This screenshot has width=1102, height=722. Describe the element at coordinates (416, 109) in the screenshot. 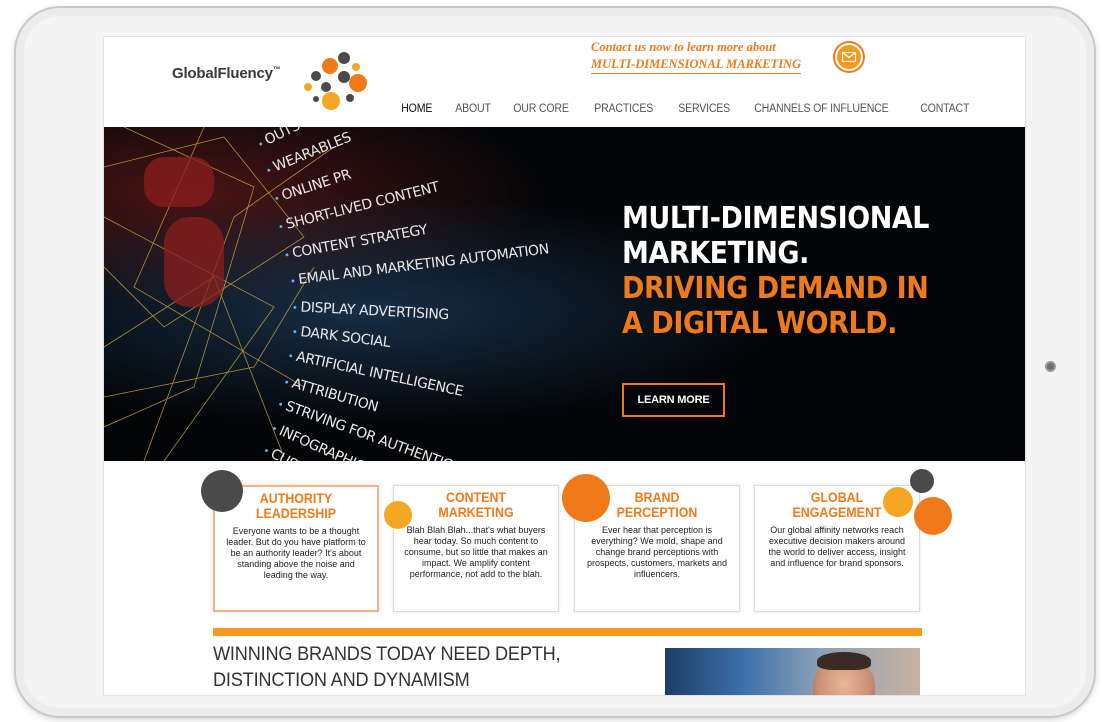

I see `nav-home: HOME` at that location.